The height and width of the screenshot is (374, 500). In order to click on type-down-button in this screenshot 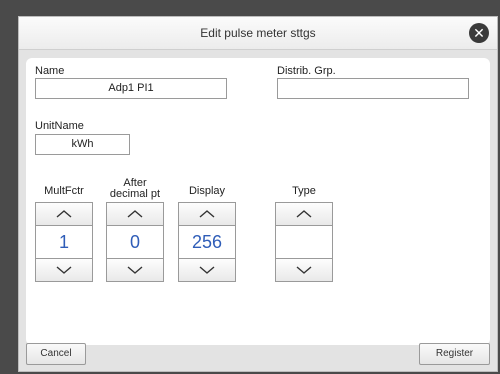, I will do `click(304, 269)`.